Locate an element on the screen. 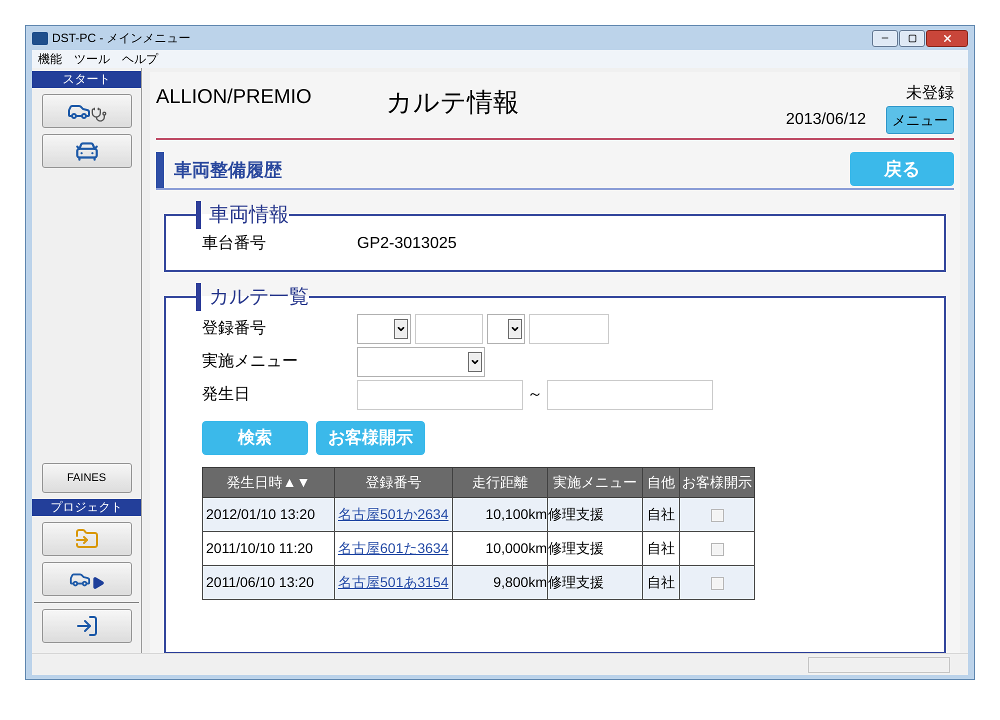 Image resolution: width=1000 pixels, height=720 pixels. section-accent-bar is located at coordinates (160, 170).